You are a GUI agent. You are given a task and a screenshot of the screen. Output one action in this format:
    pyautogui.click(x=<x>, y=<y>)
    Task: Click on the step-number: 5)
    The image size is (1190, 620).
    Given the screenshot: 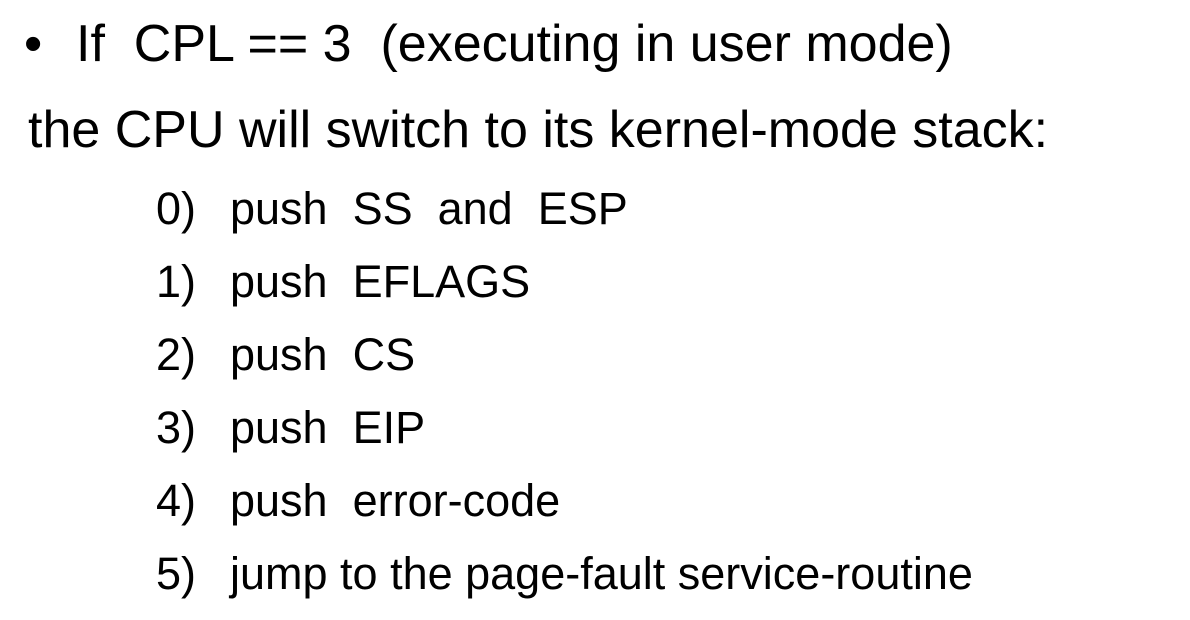 What is the action you would take?
    pyautogui.click(x=176, y=573)
    